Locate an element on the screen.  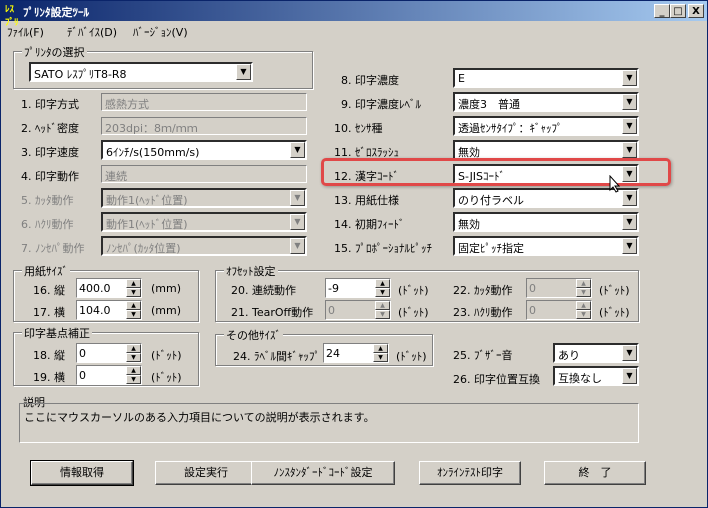
continuous-offset-unit: (ﾄﾞｯﾄ) is located at coordinates (413, 290).